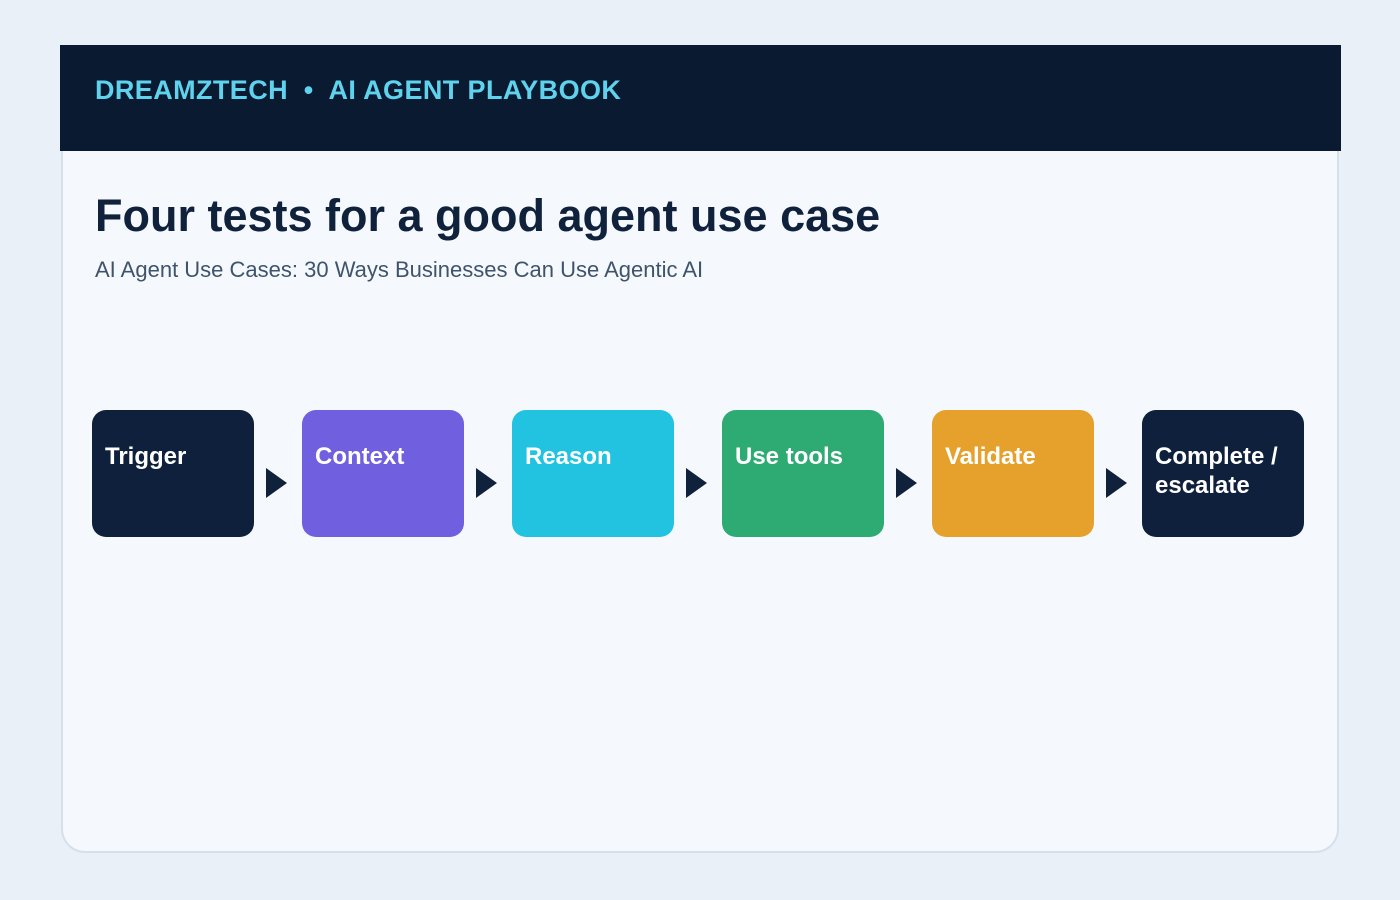  I want to click on flow-step-label: Use tools, so click(789, 456).